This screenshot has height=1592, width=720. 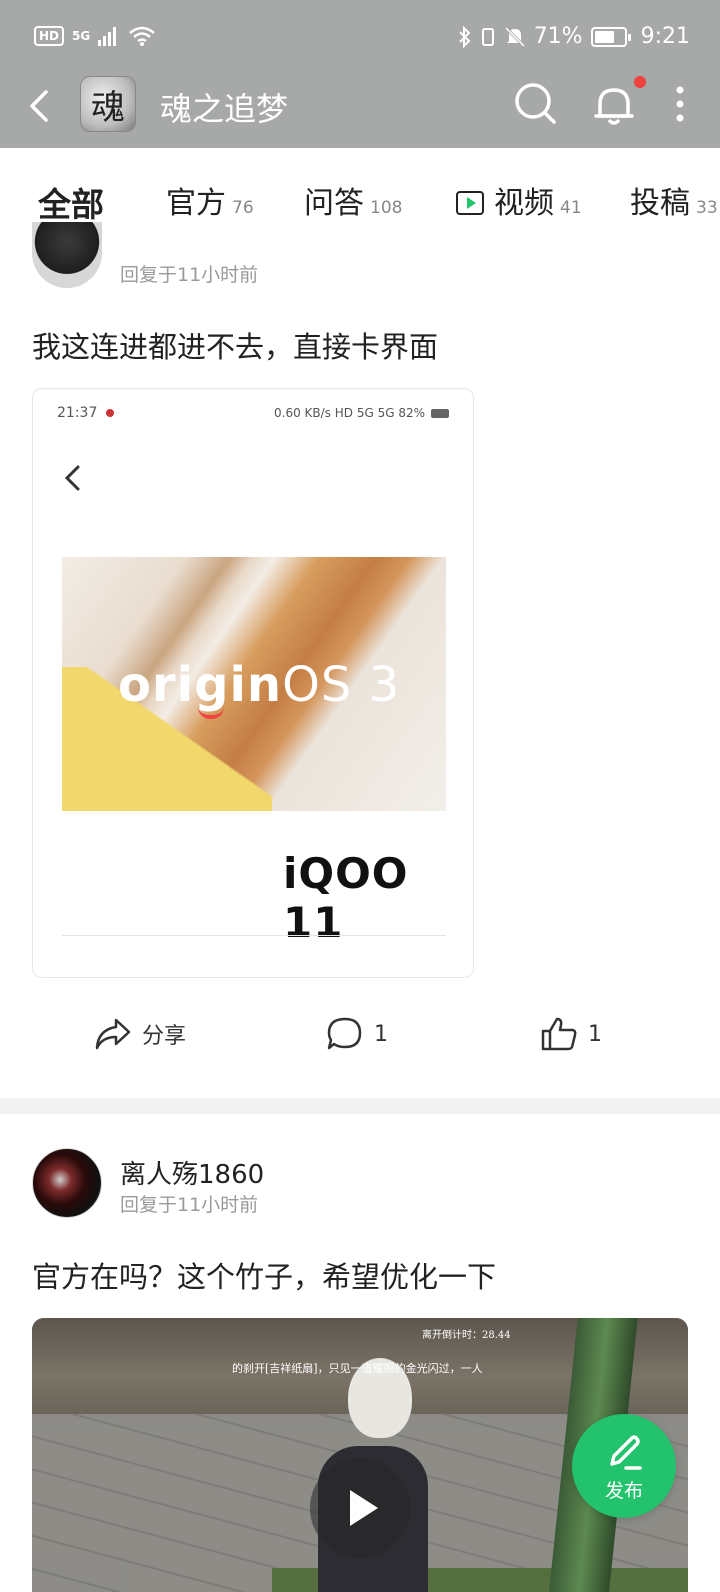 What do you see at coordinates (264, 1275) in the screenshot?
I see `post-text: 官方在吗？这个竹子，希望优化一下` at bounding box center [264, 1275].